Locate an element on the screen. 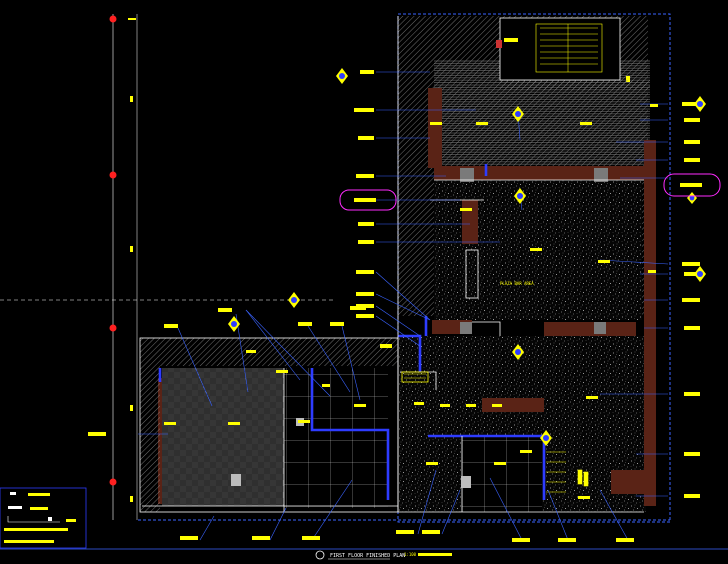 The width and height of the screenshot is (728, 564). title-block: FIRST FLOOR FINISHED PLAN 1:100 is located at coordinates (364, 554).